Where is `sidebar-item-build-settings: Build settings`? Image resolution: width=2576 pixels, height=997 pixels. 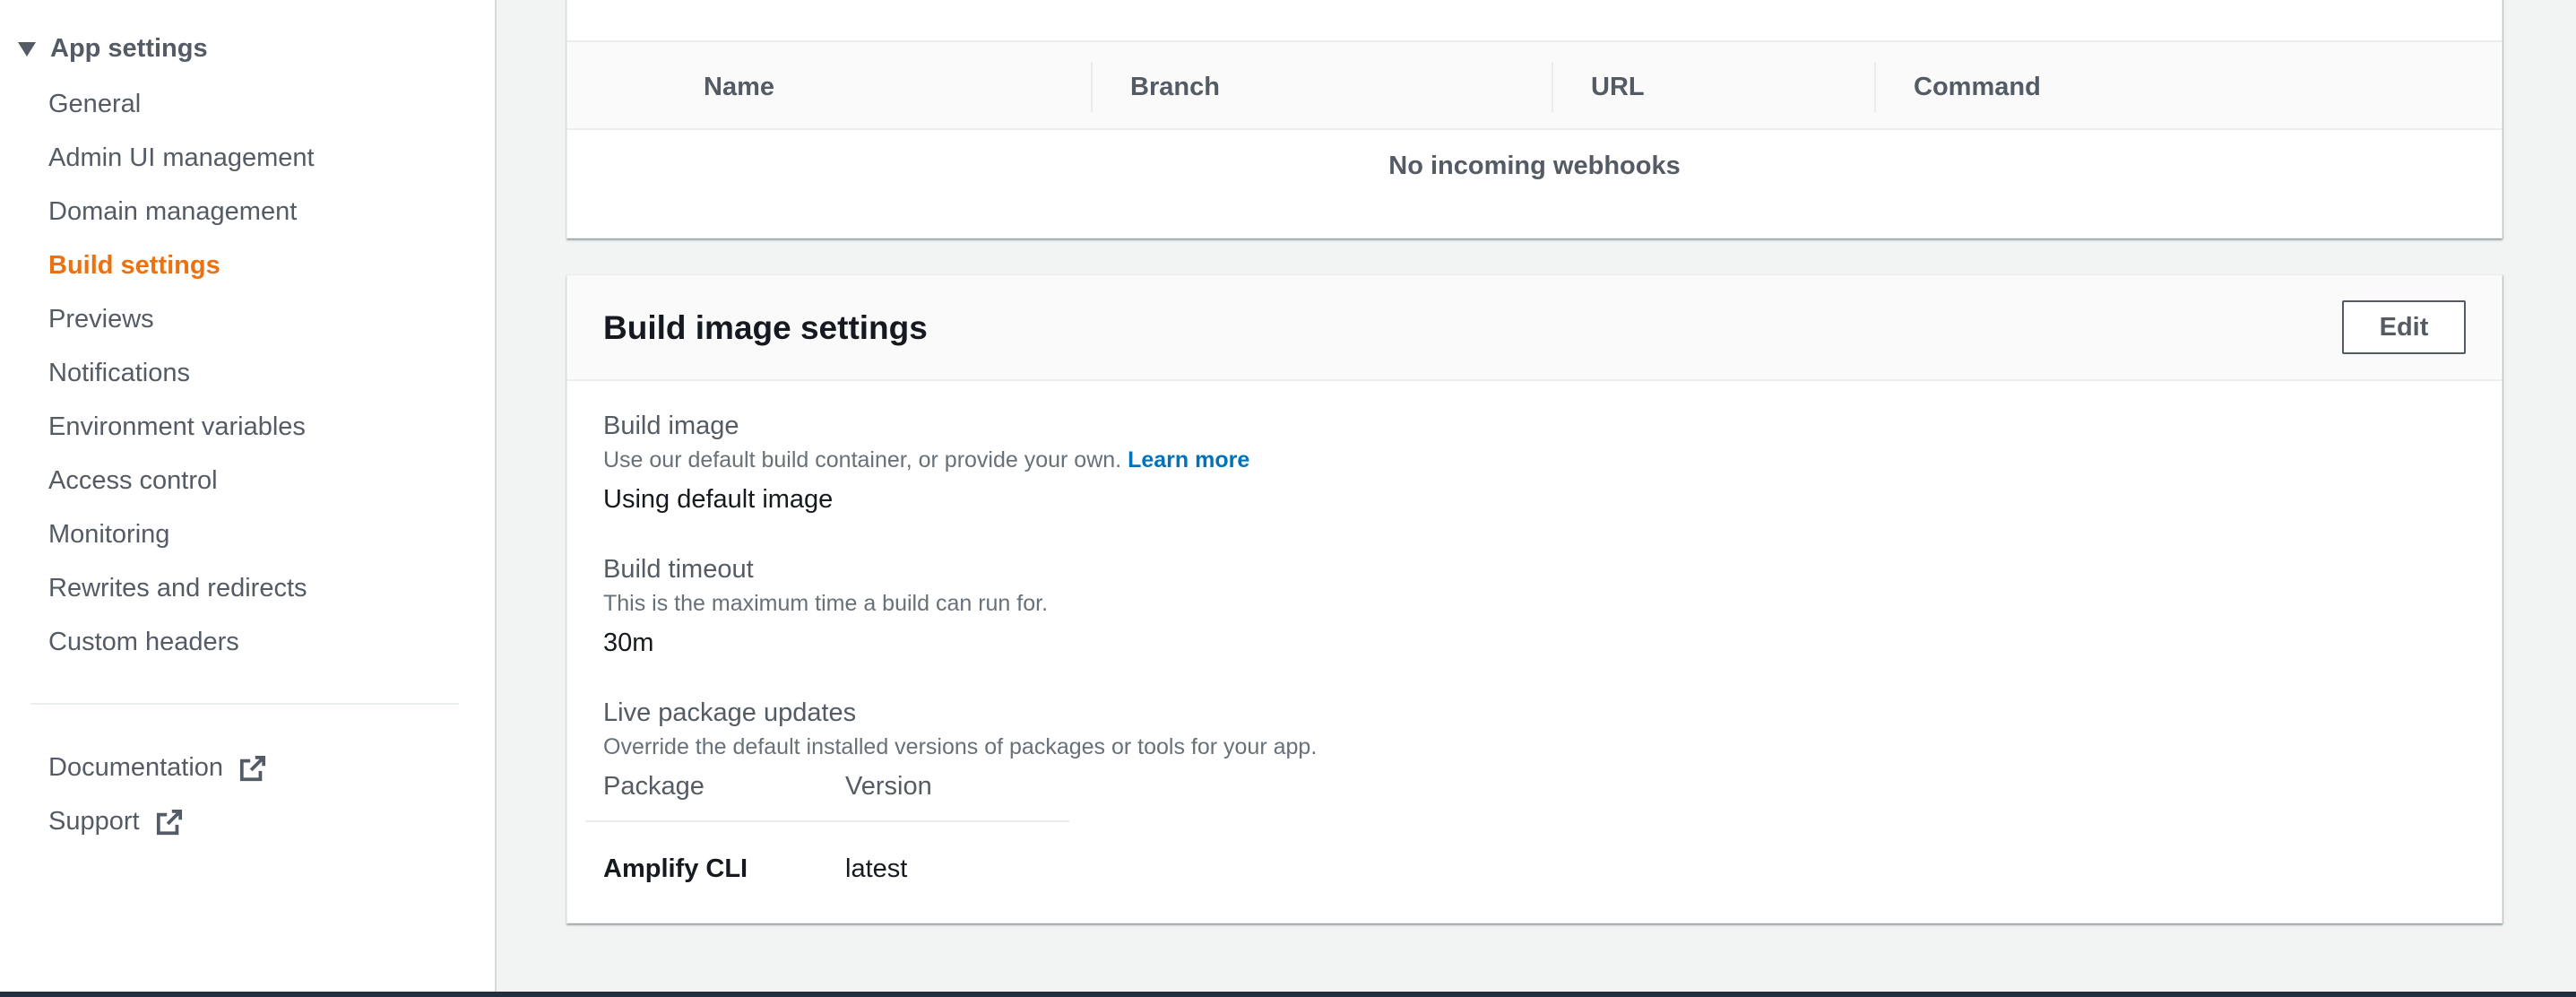
sidebar-item-build-settings: Build settings is located at coordinates (134, 266).